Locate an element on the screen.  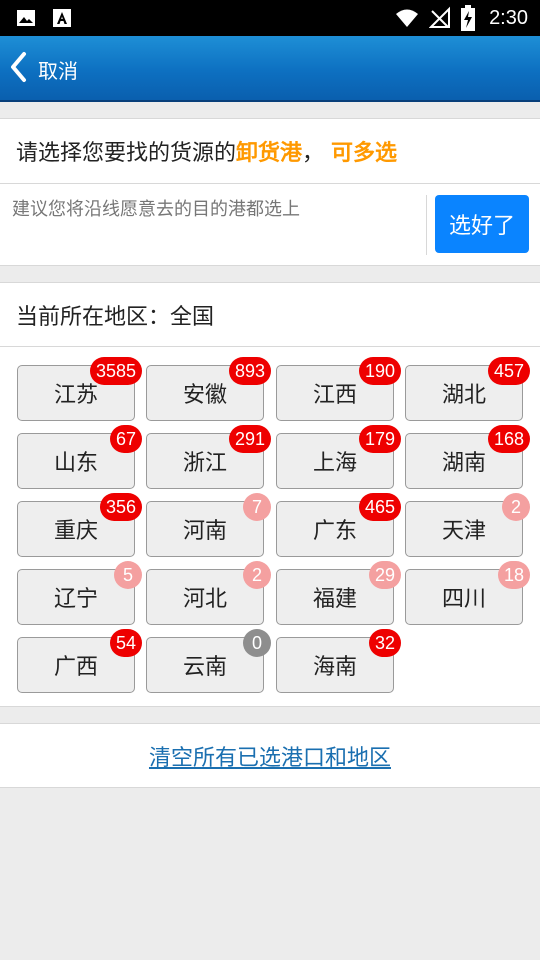
instruction-text: 请选择您要找的货源的卸货港， 可多选 is located at coordinates (206, 151).